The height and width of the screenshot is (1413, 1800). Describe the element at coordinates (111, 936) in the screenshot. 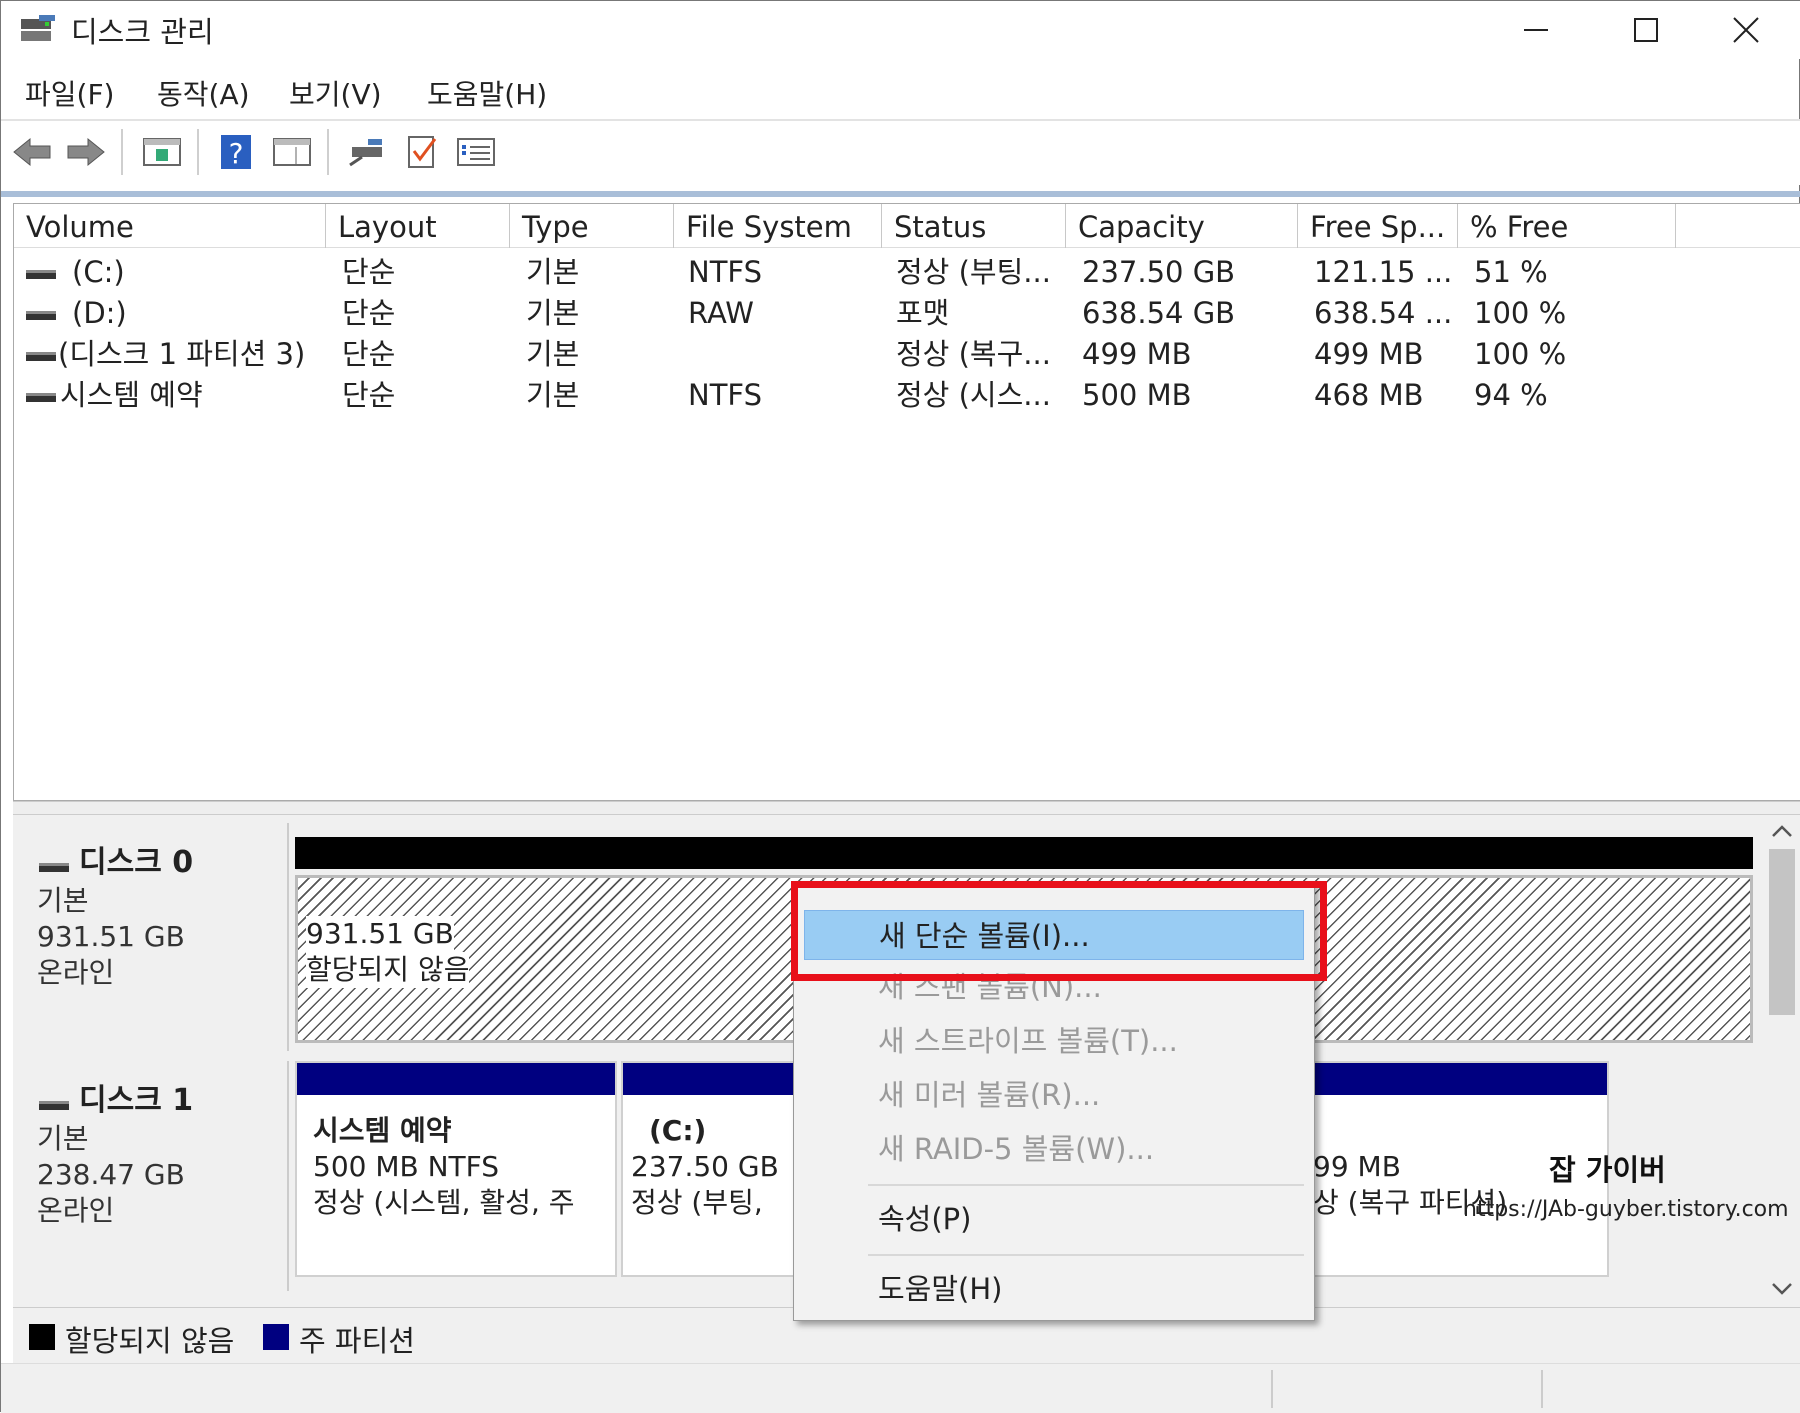

I see `disk-size: 931.51 GB` at that location.